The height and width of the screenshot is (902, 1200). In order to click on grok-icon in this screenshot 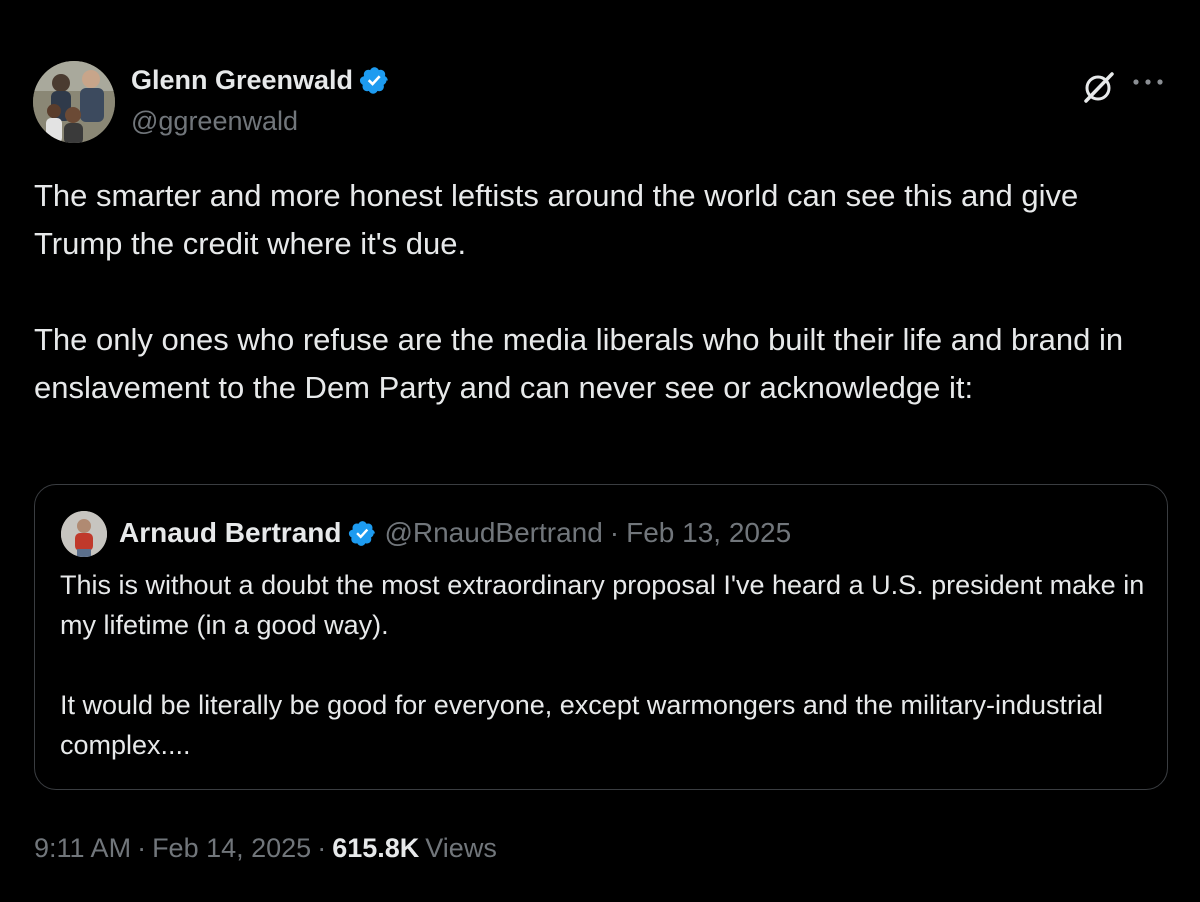, I will do `click(1099, 87)`.